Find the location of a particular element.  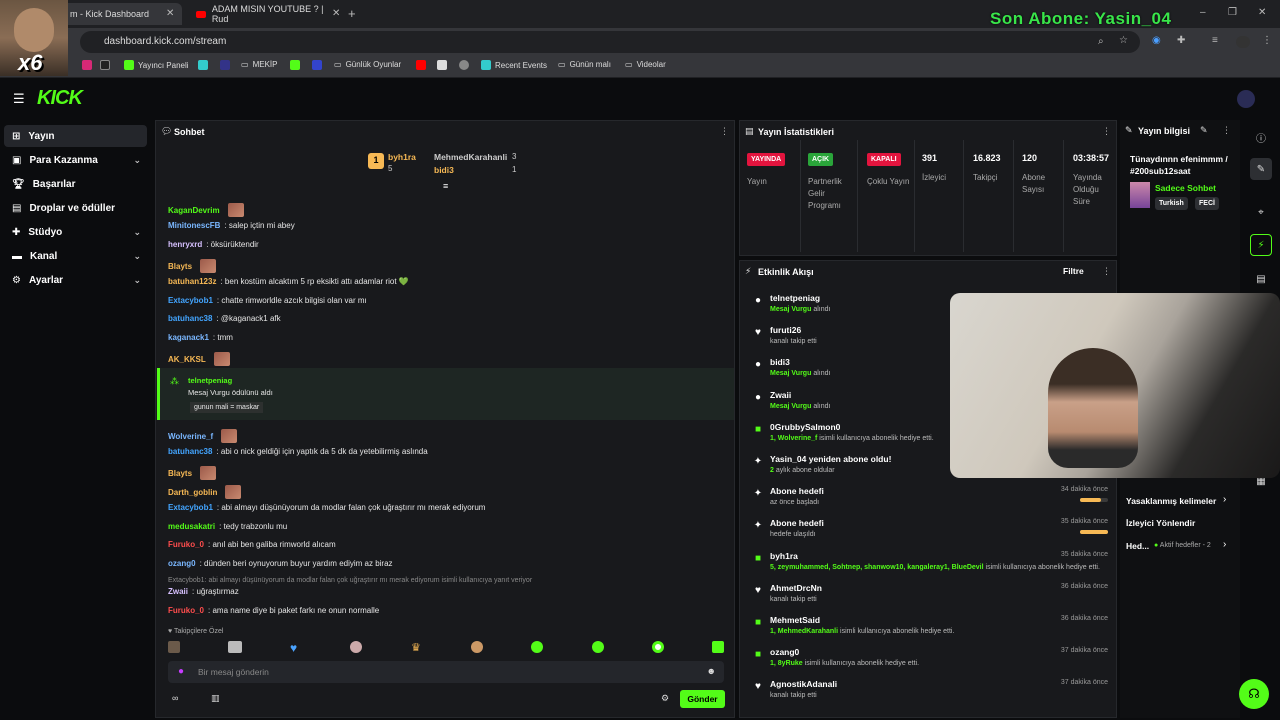

chat-menu-icon: ⋮ is located at coordinates (724, 131).